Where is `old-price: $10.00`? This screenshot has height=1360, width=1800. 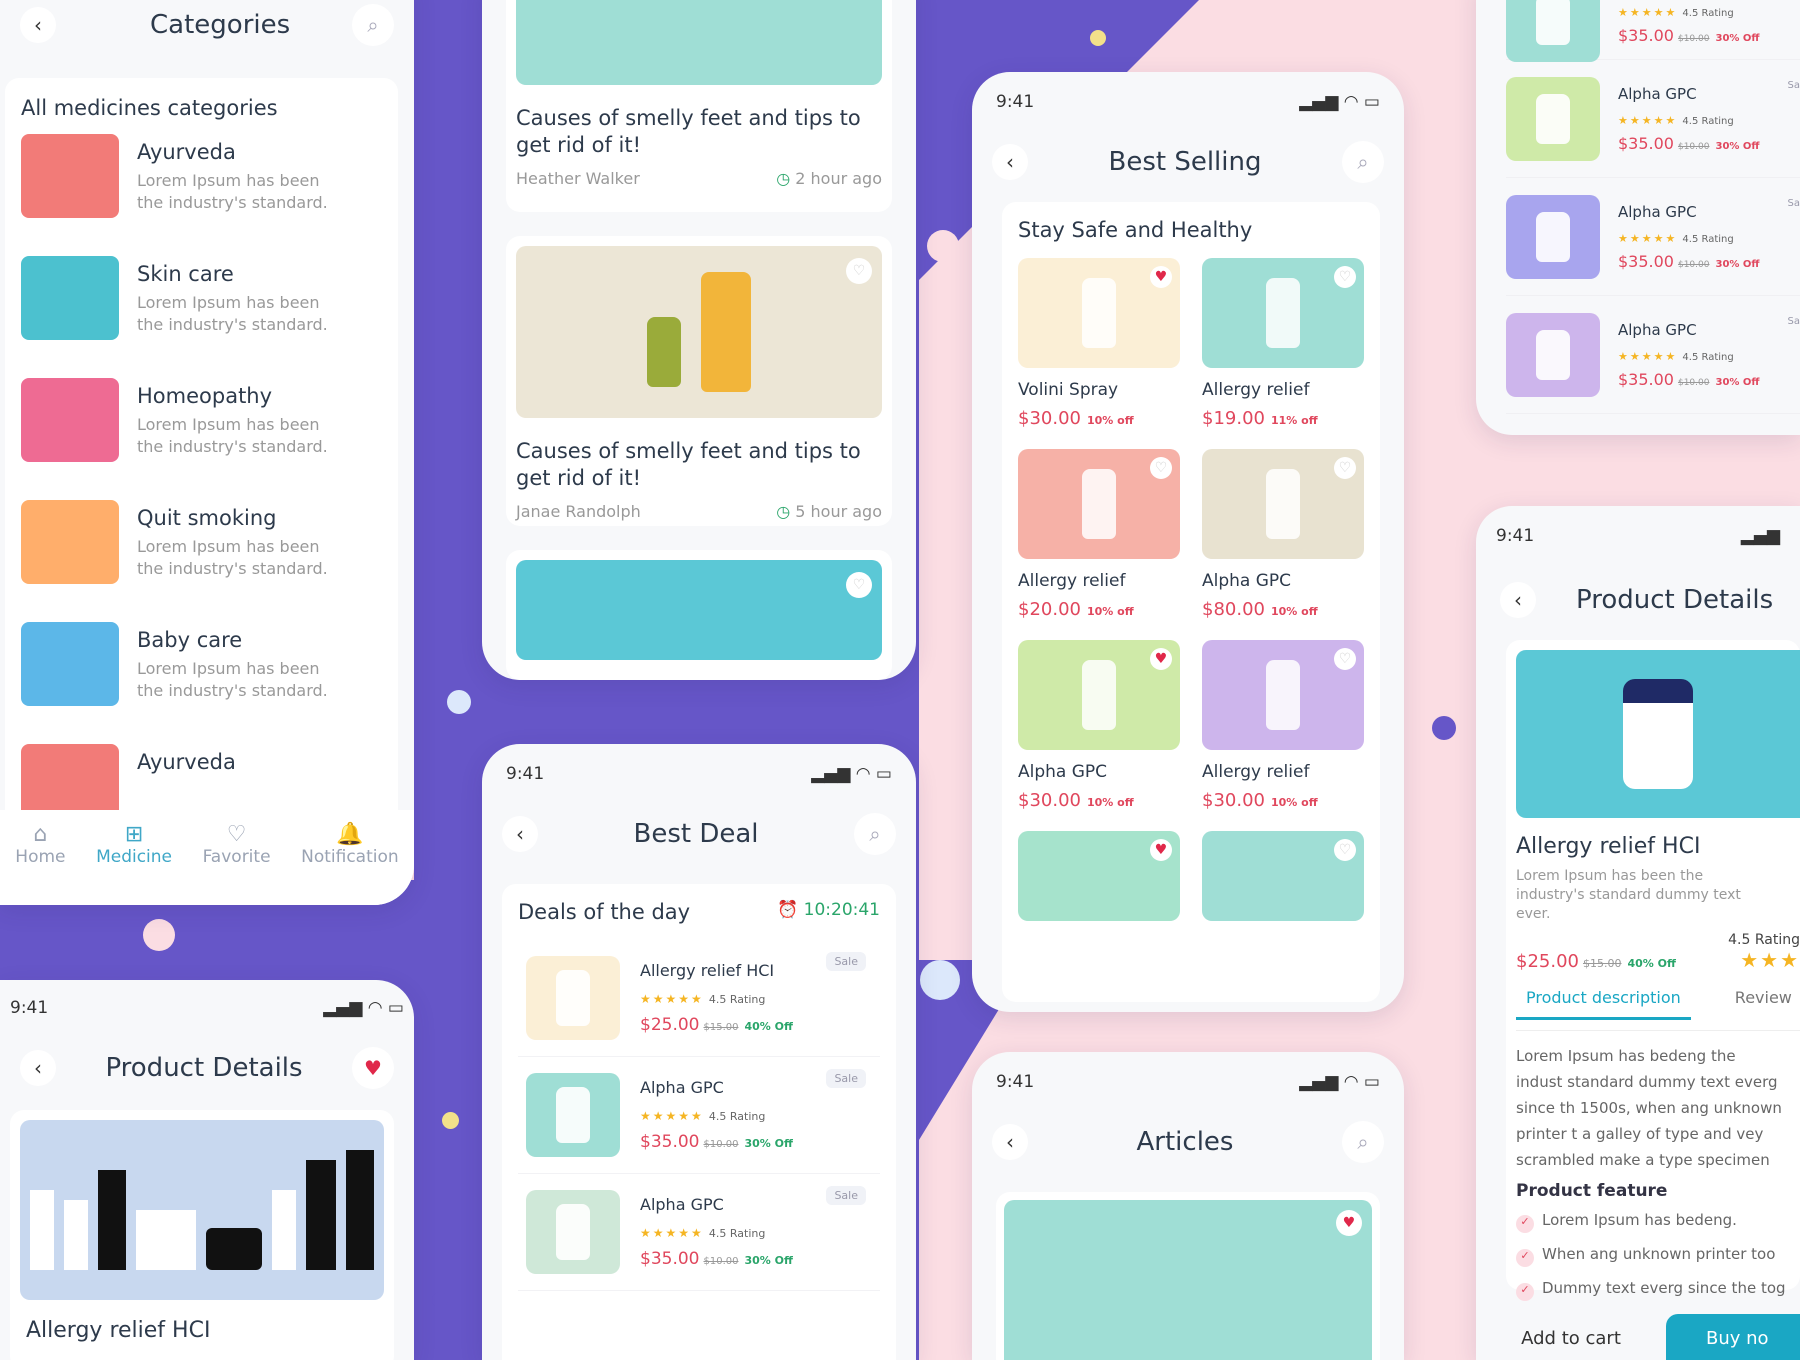 old-price: $10.00 is located at coordinates (1693, 38).